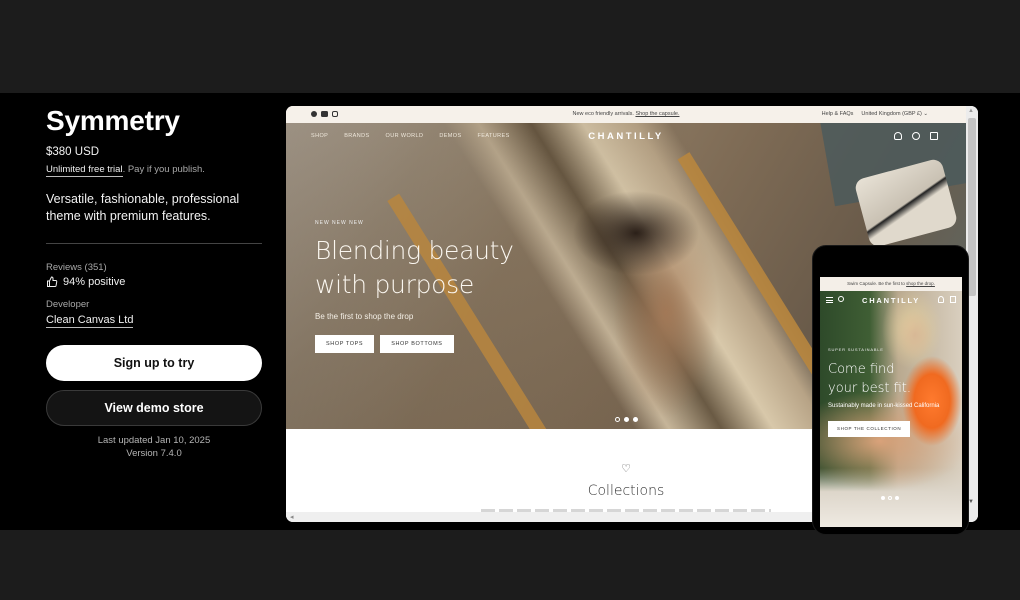 The width and height of the screenshot is (1020, 600). I want to click on developer-label: Developer, so click(68, 304).